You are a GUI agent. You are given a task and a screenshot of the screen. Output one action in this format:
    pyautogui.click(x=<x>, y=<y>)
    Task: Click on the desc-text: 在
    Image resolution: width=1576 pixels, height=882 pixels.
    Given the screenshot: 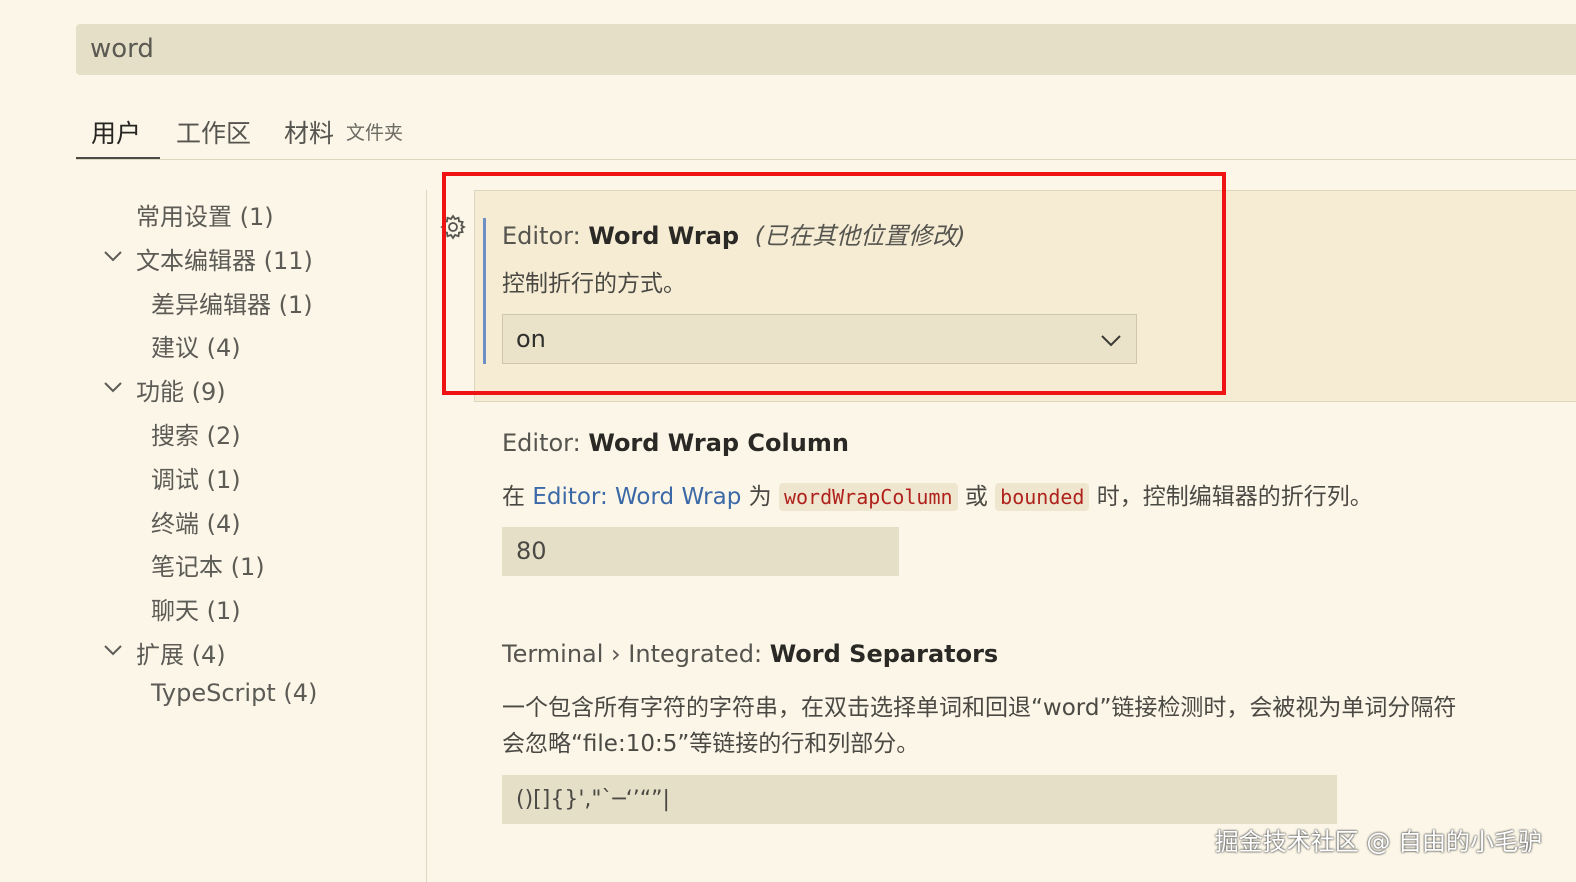 What is the action you would take?
    pyautogui.click(x=517, y=497)
    